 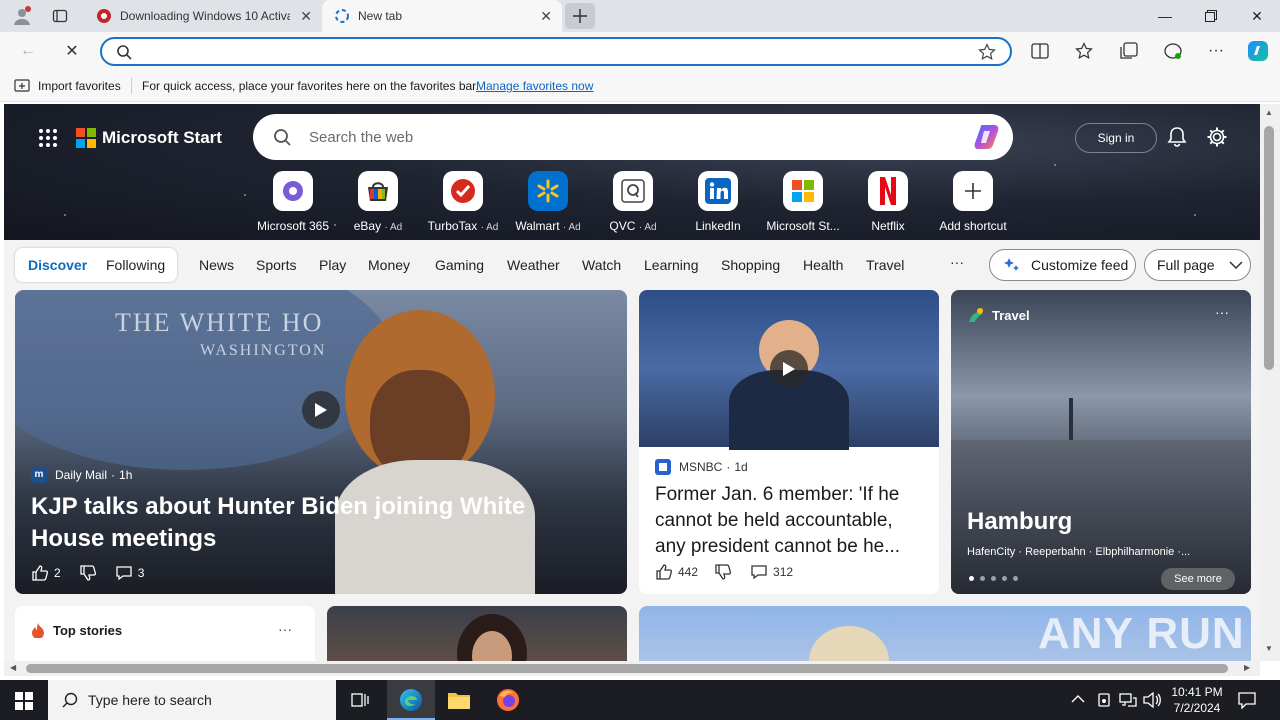 I want to click on show-hidden-icons-chevron-icon, so click(x=1078, y=699).